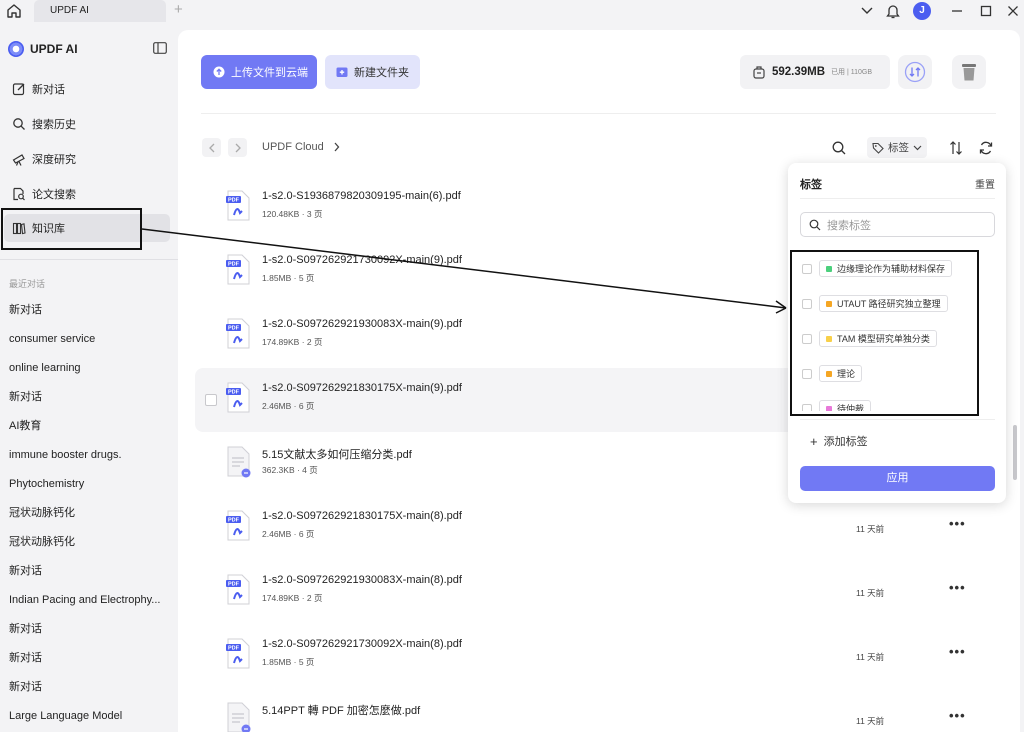 The image size is (1024, 732). I want to click on breadcrumb-root: UPDF Cloud, so click(293, 147).